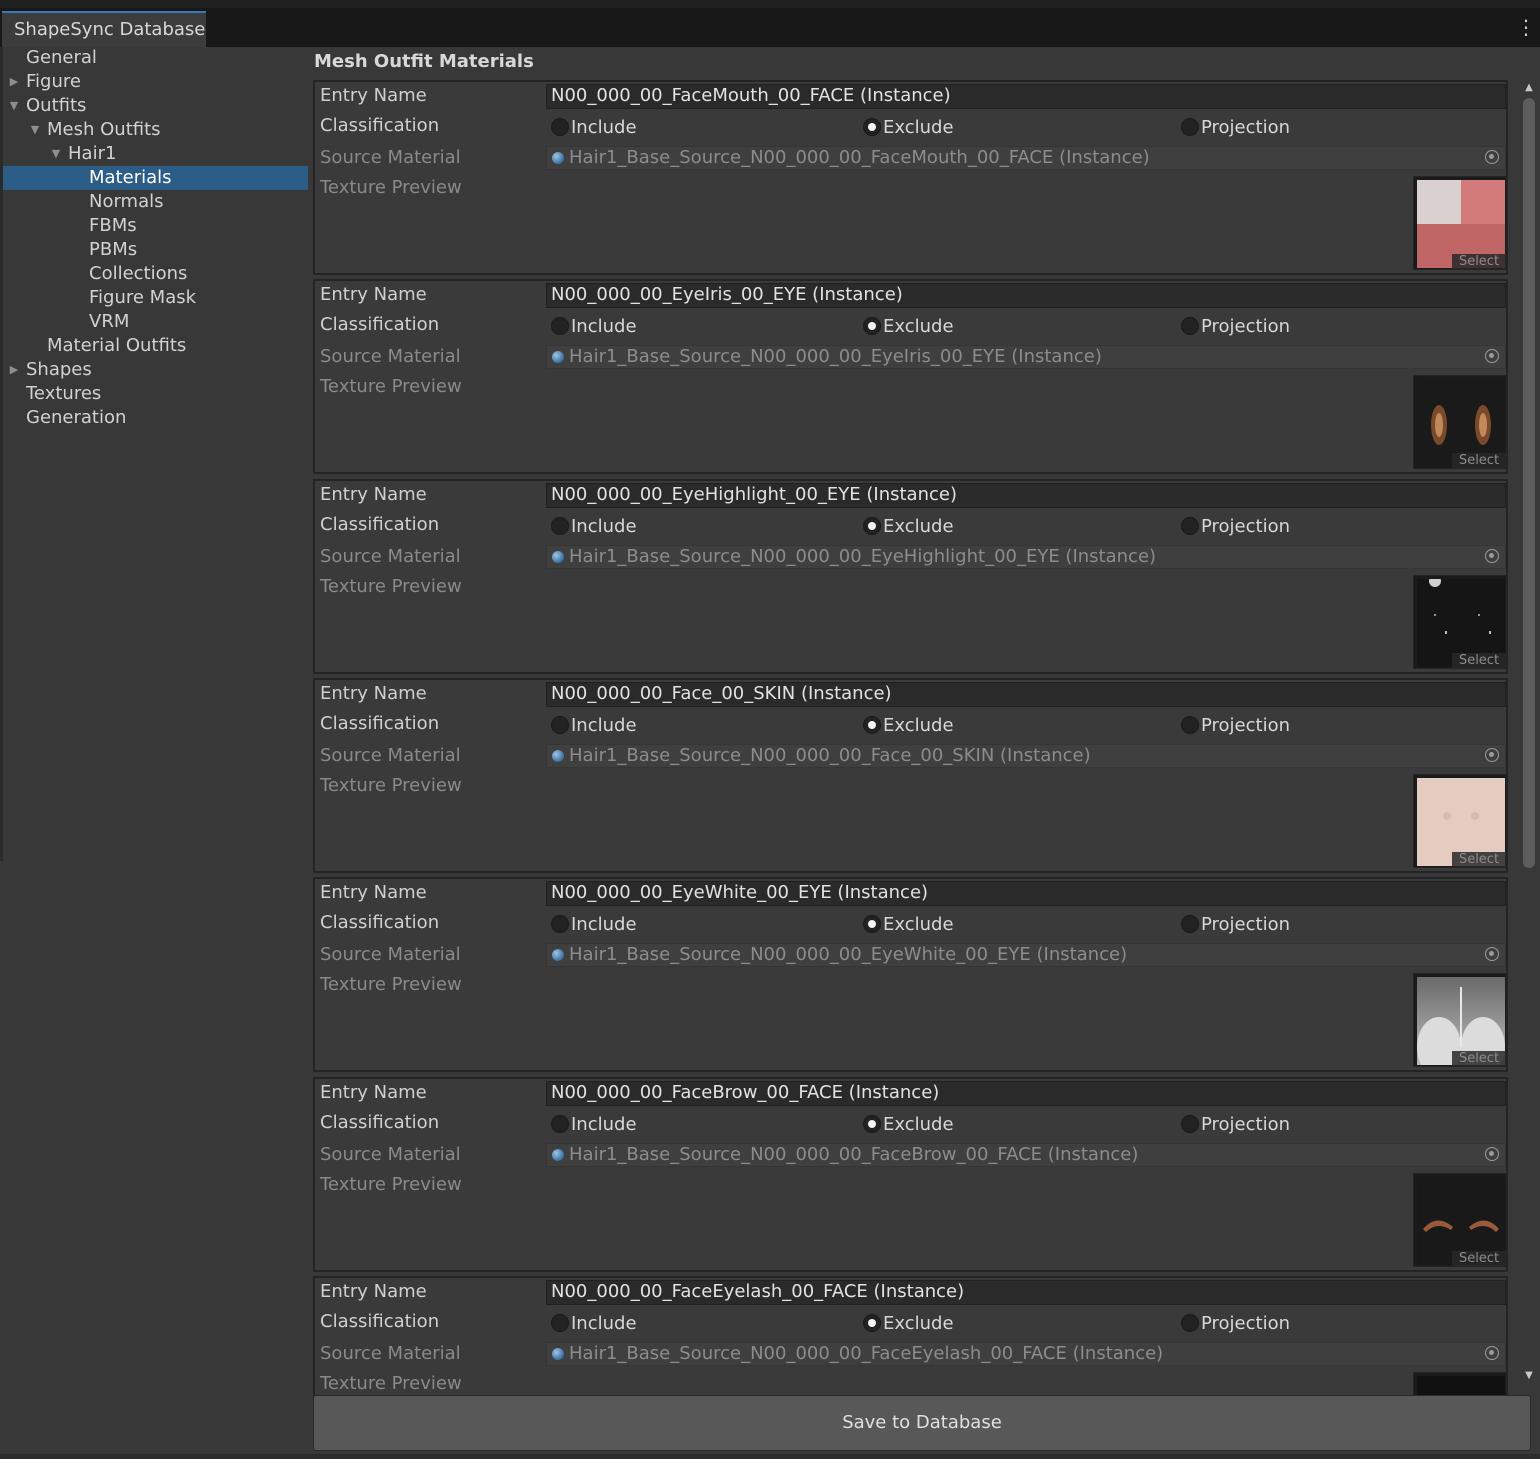 This screenshot has height=1459, width=1540. Describe the element at coordinates (155, 298) in the screenshot. I see `sidebar-item-figure-mask: Figure Mask` at that location.